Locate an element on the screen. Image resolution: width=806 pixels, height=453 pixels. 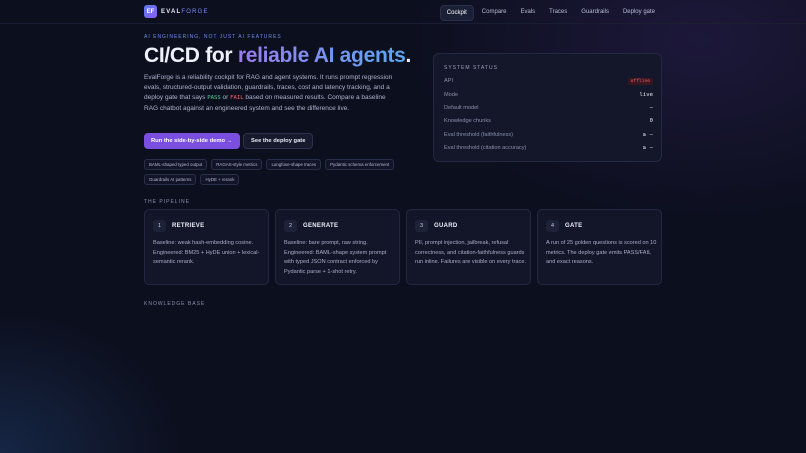
nav-deploy-gate: Deploy gate is located at coordinates (639, 13).